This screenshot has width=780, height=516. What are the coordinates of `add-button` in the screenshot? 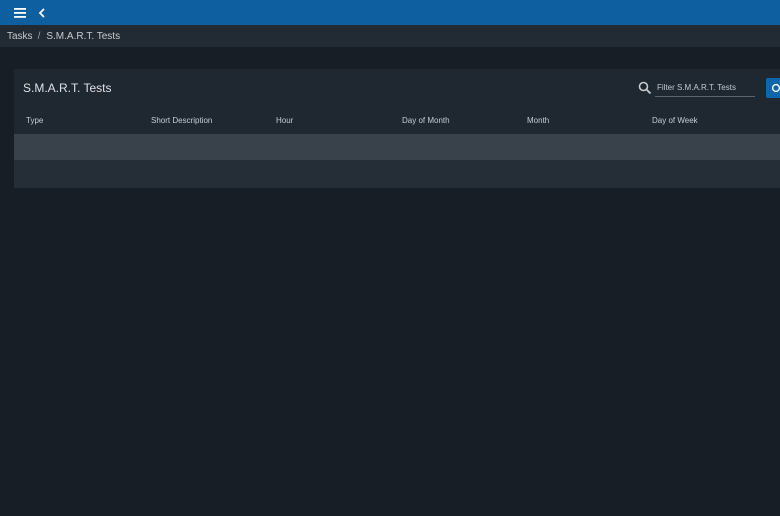 It's located at (773, 88).